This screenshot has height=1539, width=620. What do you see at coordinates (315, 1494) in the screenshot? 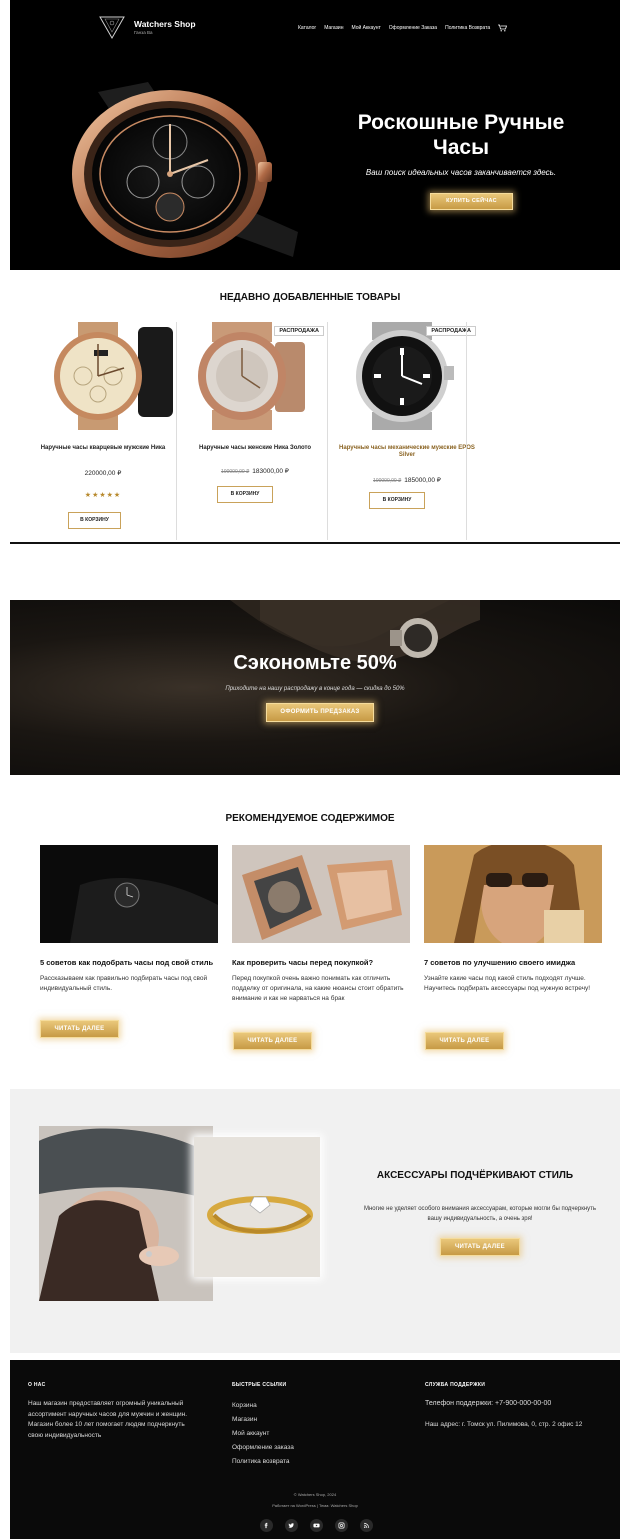
I see `footer-copyright: © Watchers Shop, 2024` at bounding box center [315, 1494].